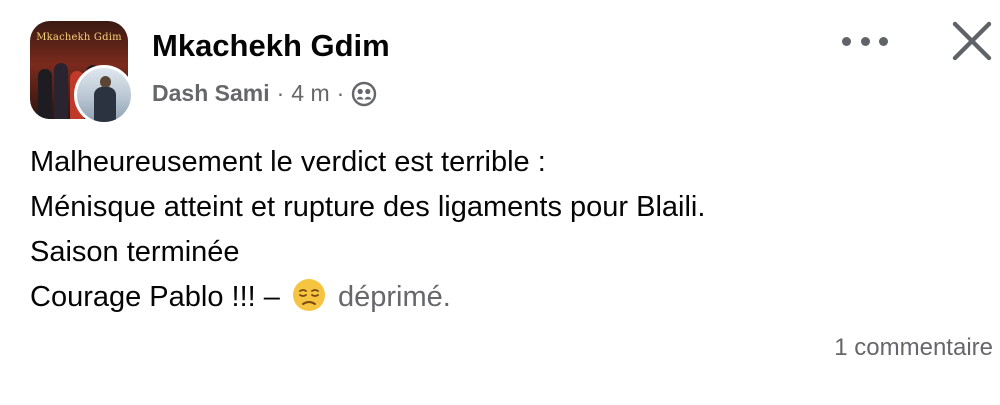  What do you see at coordinates (105, 104) in the screenshot?
I see `avatar-person-body` at bounding box center [105, 104].